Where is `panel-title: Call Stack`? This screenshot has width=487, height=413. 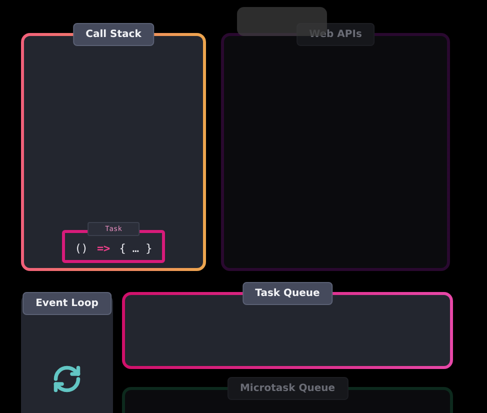
panel-title: Call Stack is located at coordinates (113, 34).